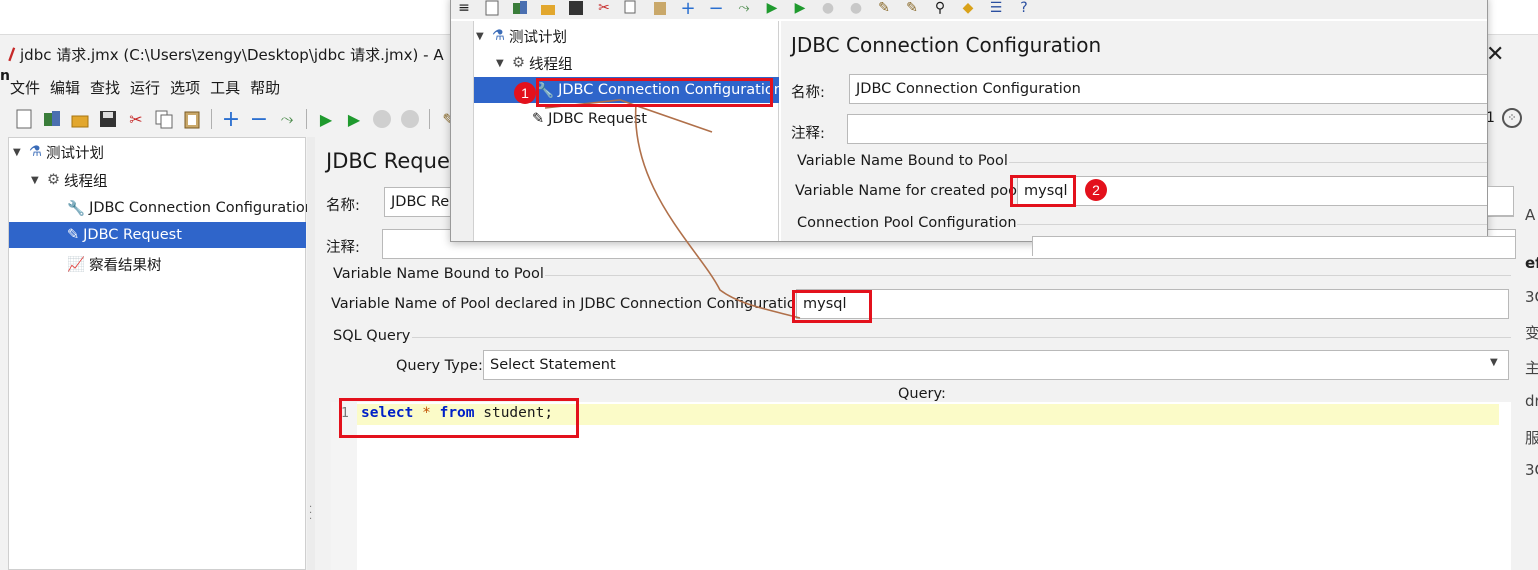 This screenshot has height=570, width=1538. I want to click on annotation-badge-1: 1, so click(525, 93).